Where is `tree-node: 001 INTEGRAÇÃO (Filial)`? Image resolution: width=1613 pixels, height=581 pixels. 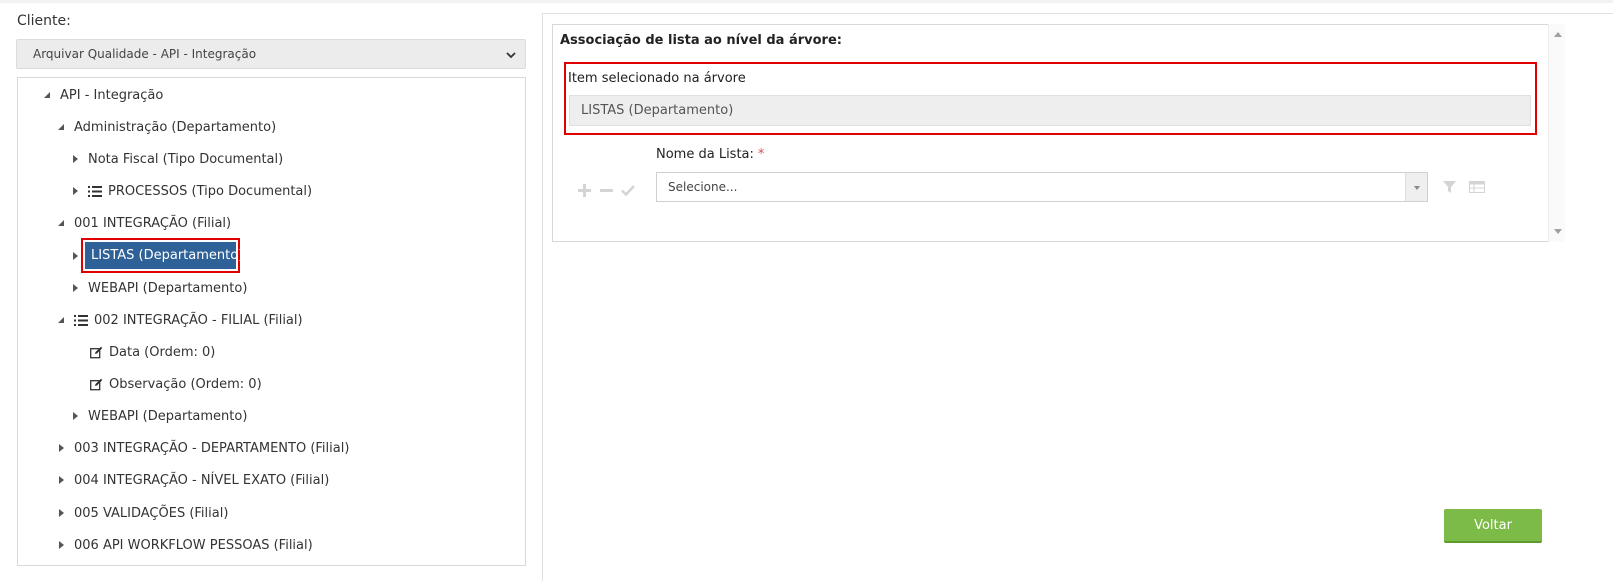
tree-node: 001 INTEGRAÇÃO (Filial) is located at coordinates (142, 223).